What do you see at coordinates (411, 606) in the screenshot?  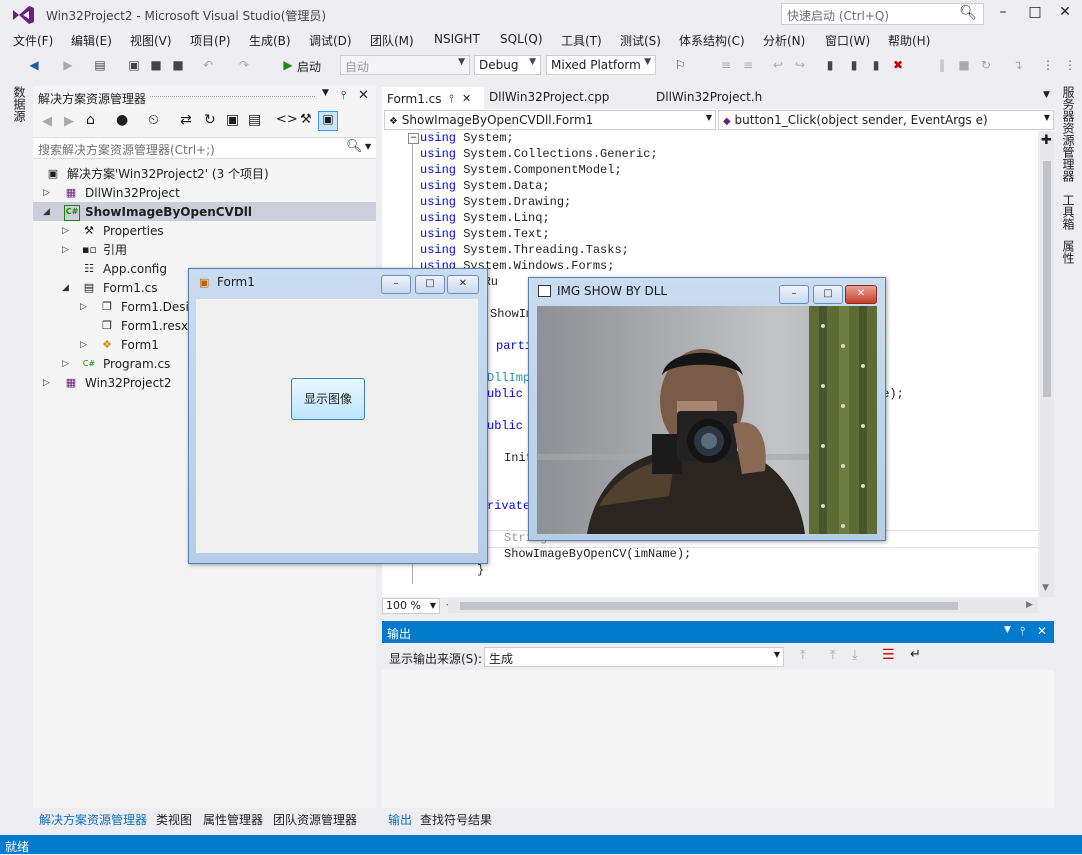 I see `zoom-combo: 100 % ▼` at bounding box center [411, 606].